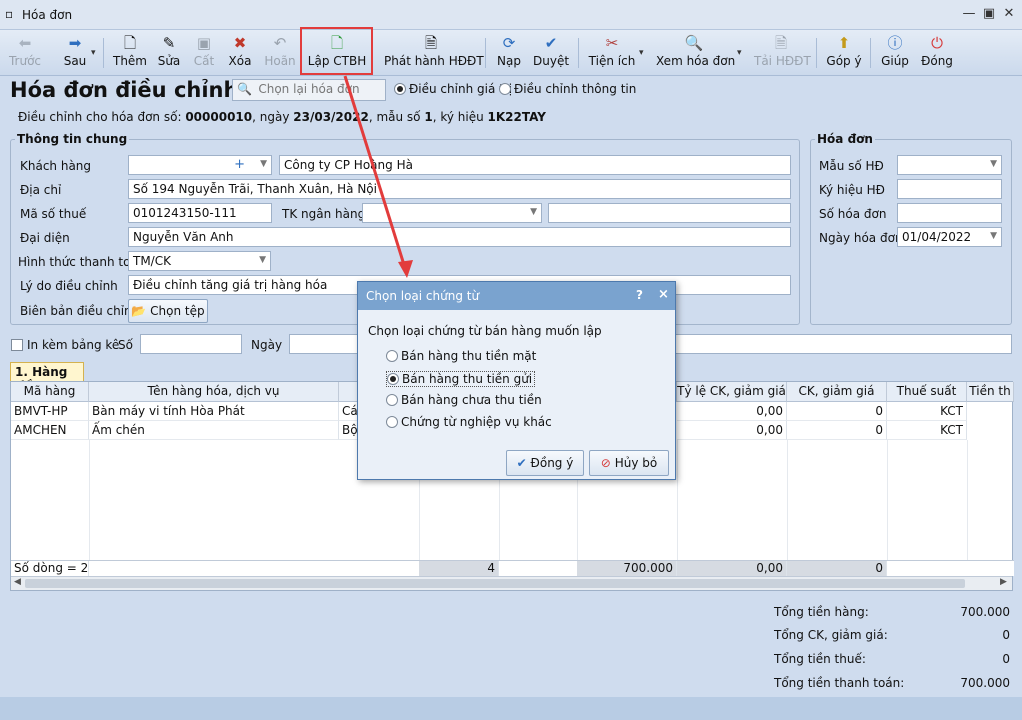 Image resolution: width=1022 pixels, height=720 pixels. What do you see at coordinates (636, 463) in the screenshot?
I see `cancel-label: Hủy bỏ` at bounding box center [636, 463].